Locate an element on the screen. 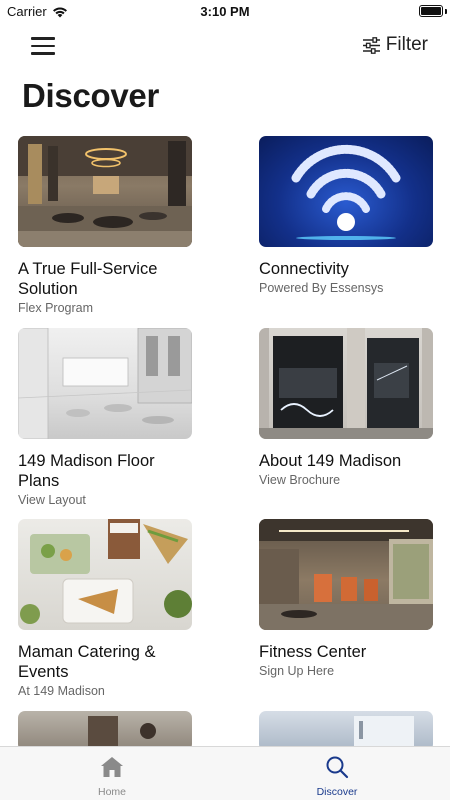 The width and height of the screenshot is (450, 800). card-catering: Maman Catering & Events At 149 Madison is located at coordinates (105, 608).